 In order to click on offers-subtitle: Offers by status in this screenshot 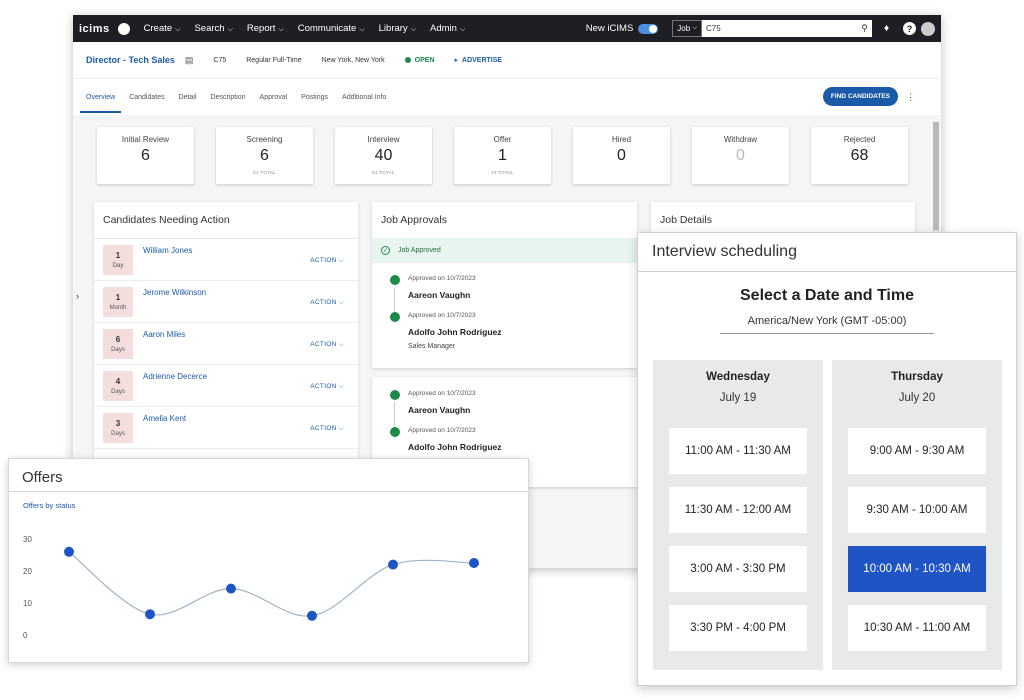, I will do `click(268, 505)`.